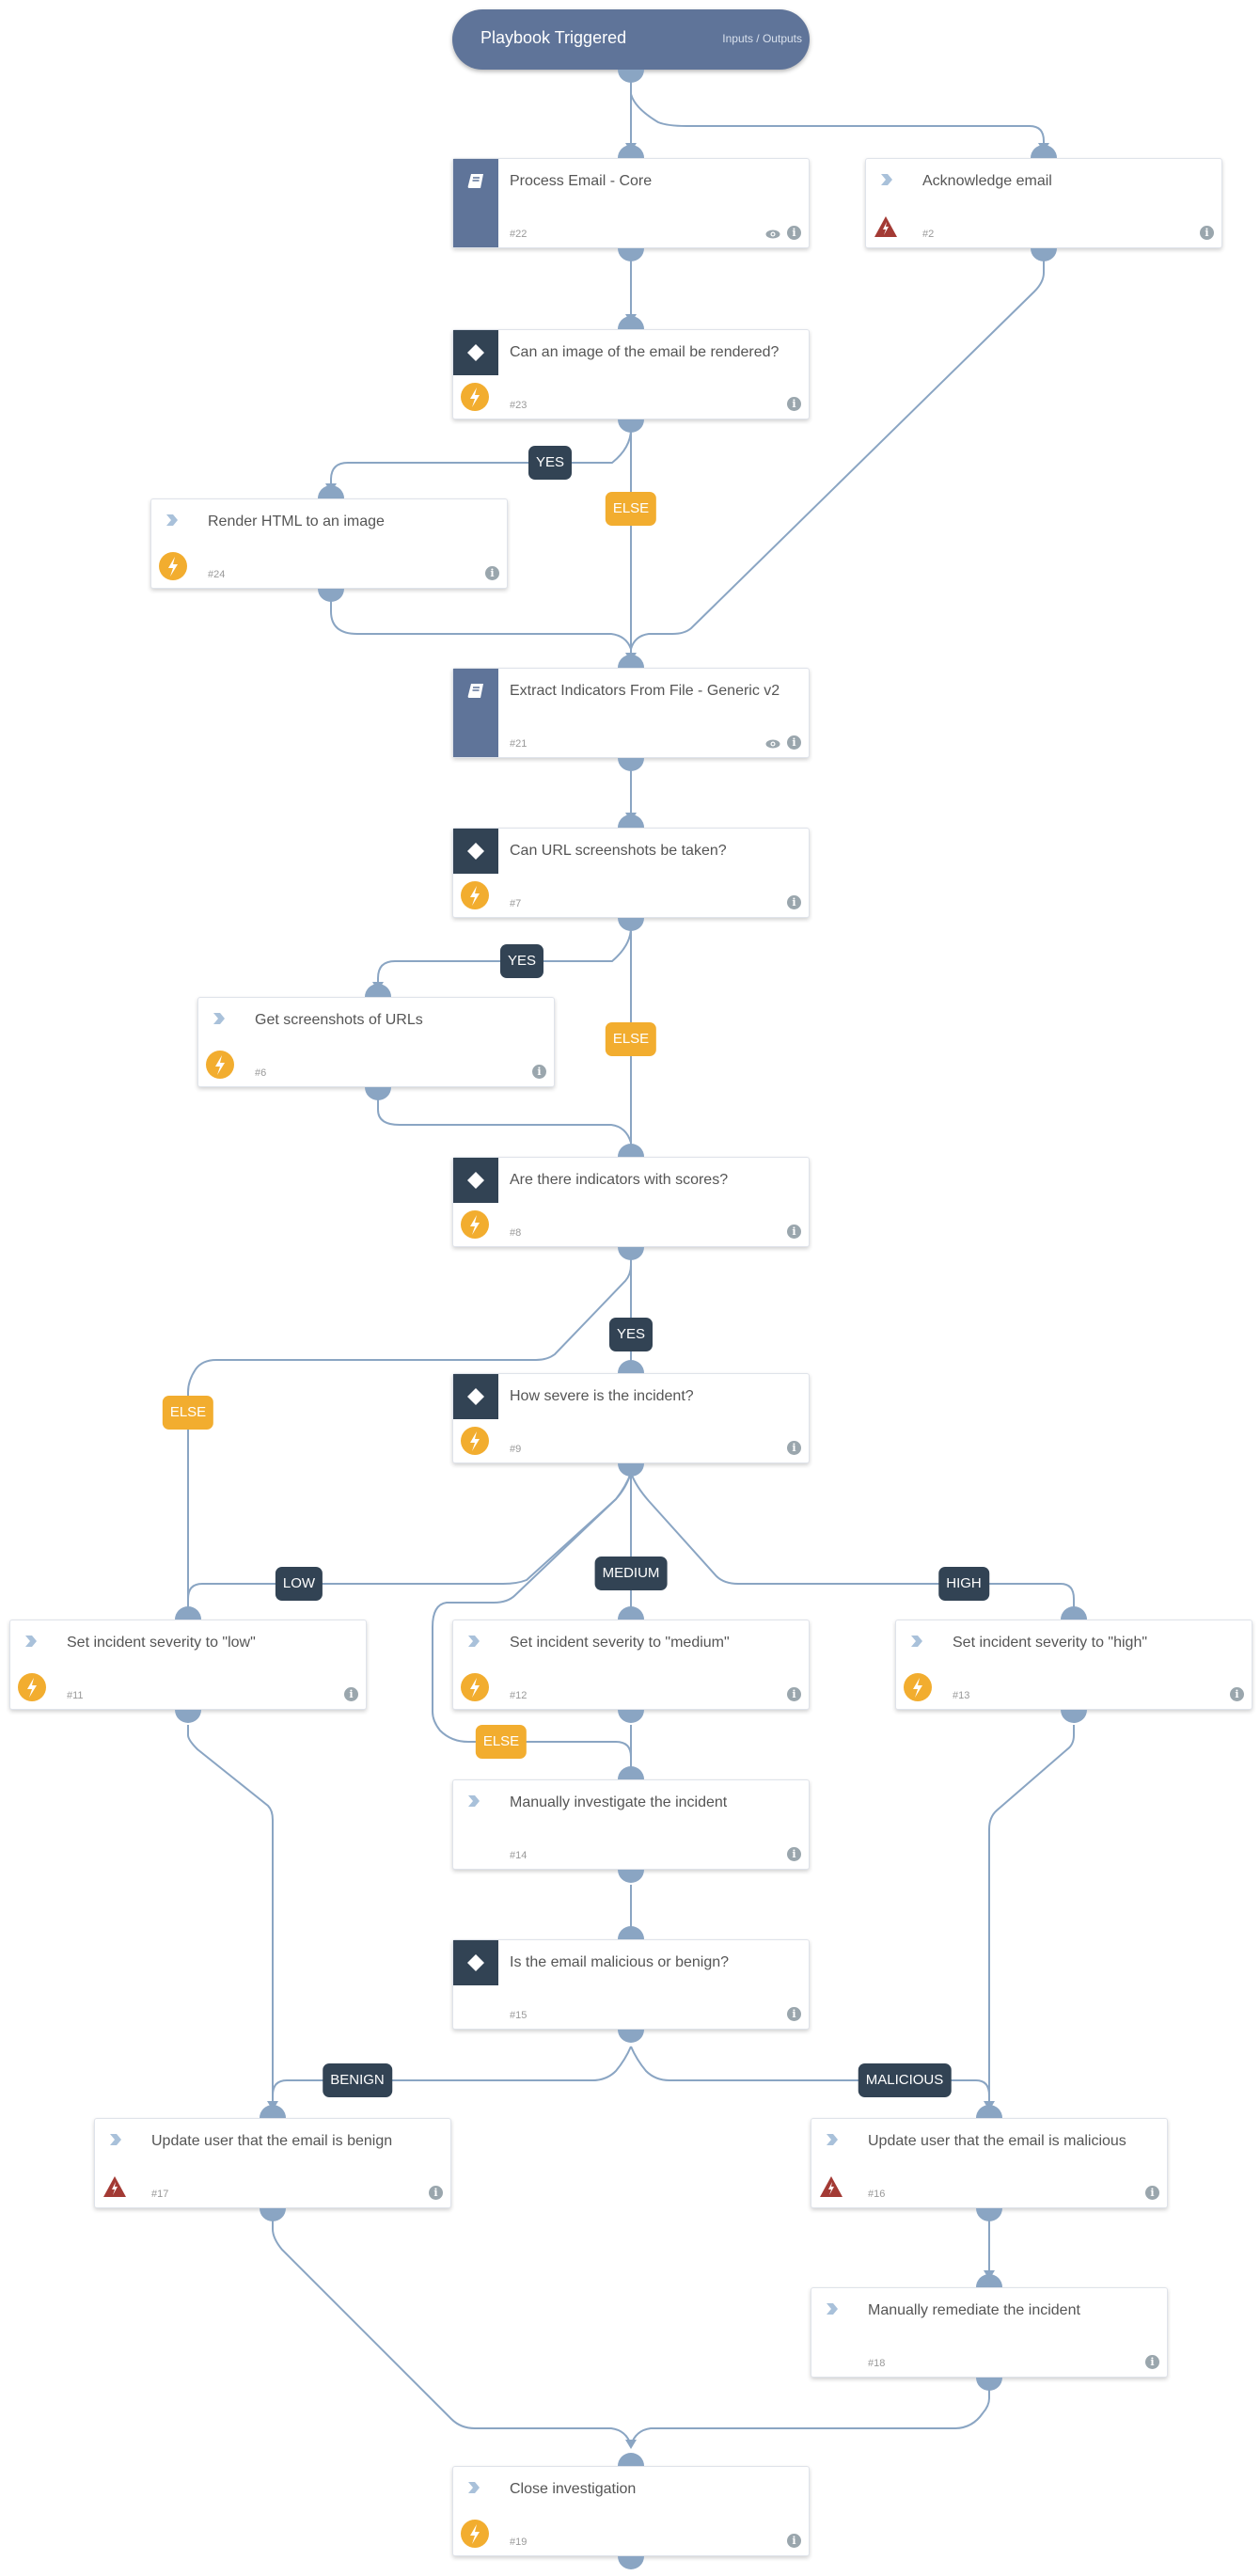 The width and height of the screenshot is (1260, 2576). What do you see at coordinates (832, 2186) in the screenshot?
I see `warning-icon` at bounding box center [832, 2186].